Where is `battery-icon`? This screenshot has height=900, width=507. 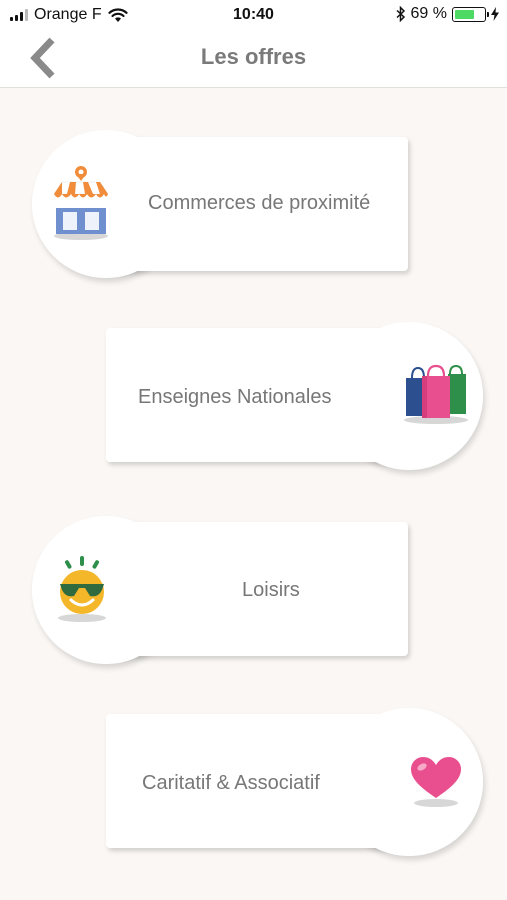
battery-icon is located at coordinates (470, 14).